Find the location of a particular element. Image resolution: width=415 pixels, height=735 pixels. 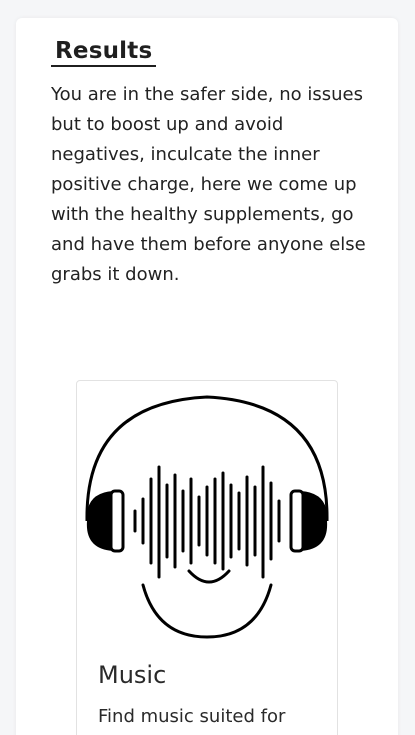

card-description: Find music suited for is located at coordinates (192, 716).